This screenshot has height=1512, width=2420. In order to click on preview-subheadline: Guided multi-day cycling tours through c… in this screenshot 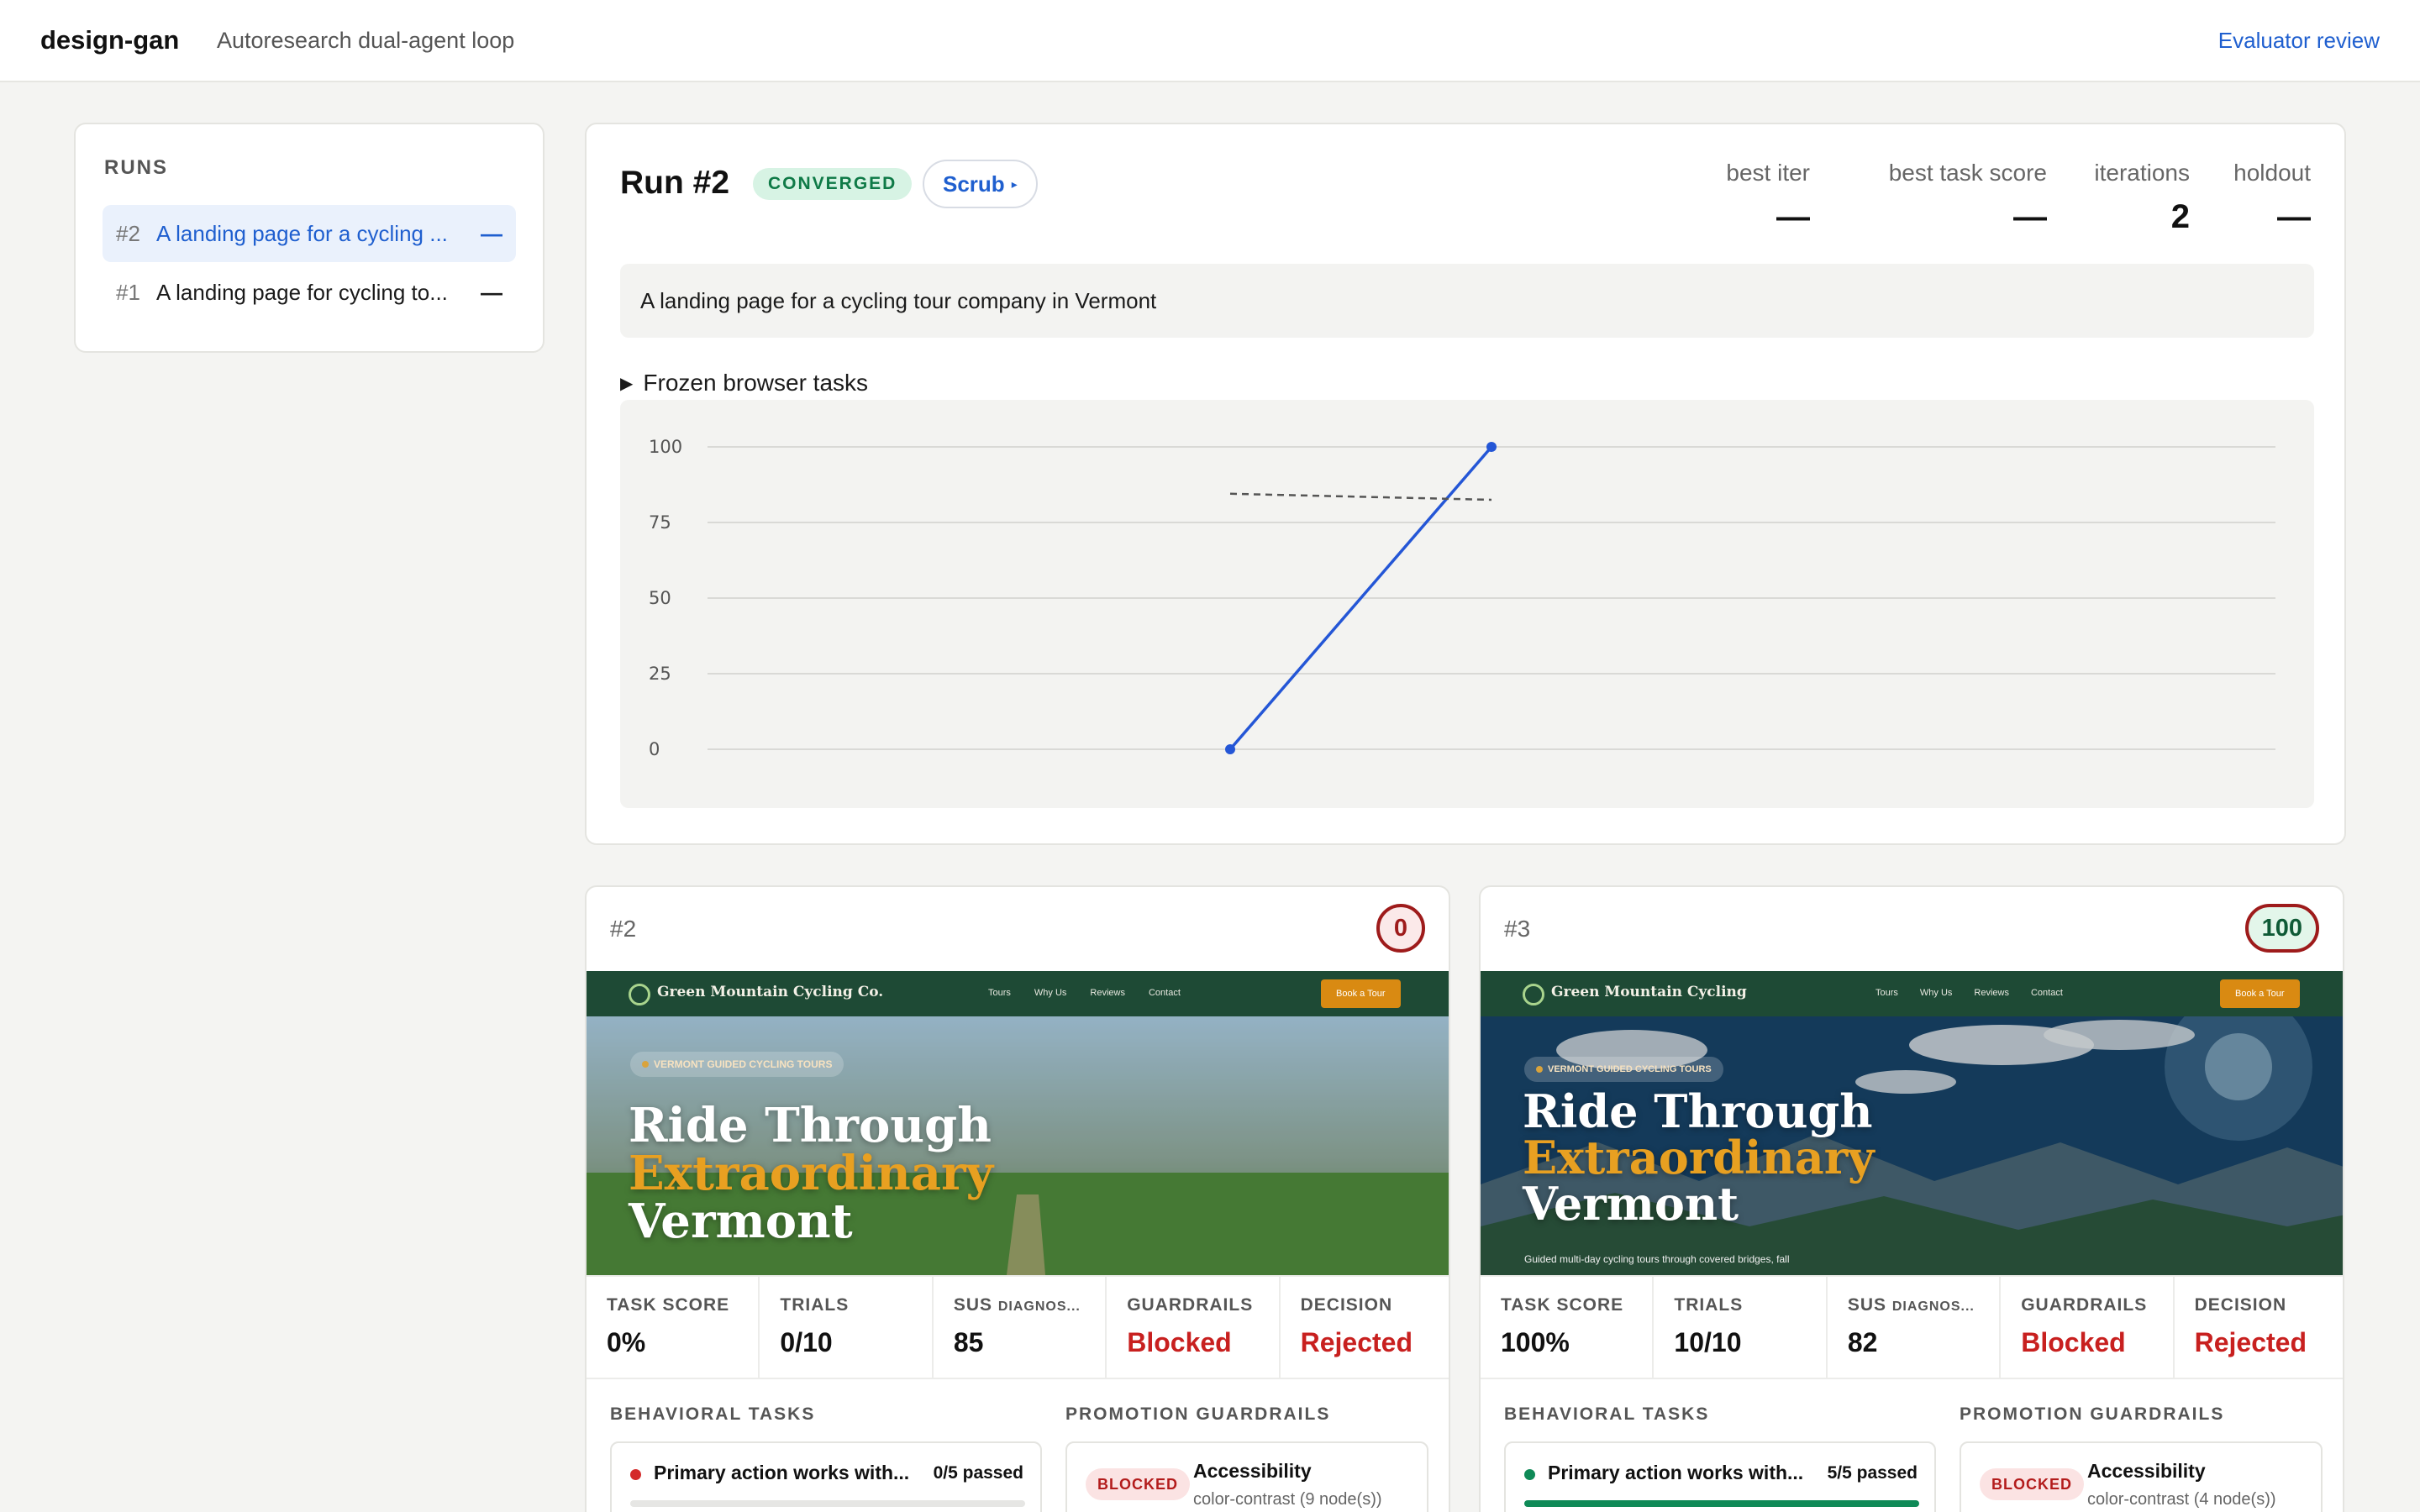, I will do `click(1657, 1259)`.